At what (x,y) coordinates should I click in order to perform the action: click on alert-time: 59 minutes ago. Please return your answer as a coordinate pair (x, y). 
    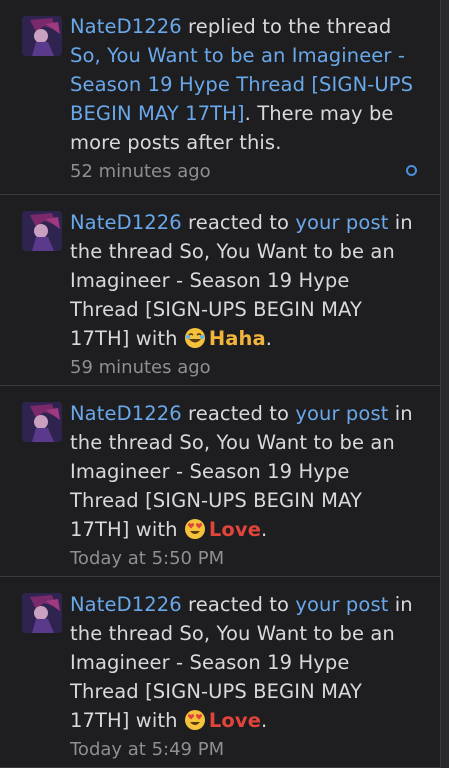
    Looking at the image, I should click on (140, 367).